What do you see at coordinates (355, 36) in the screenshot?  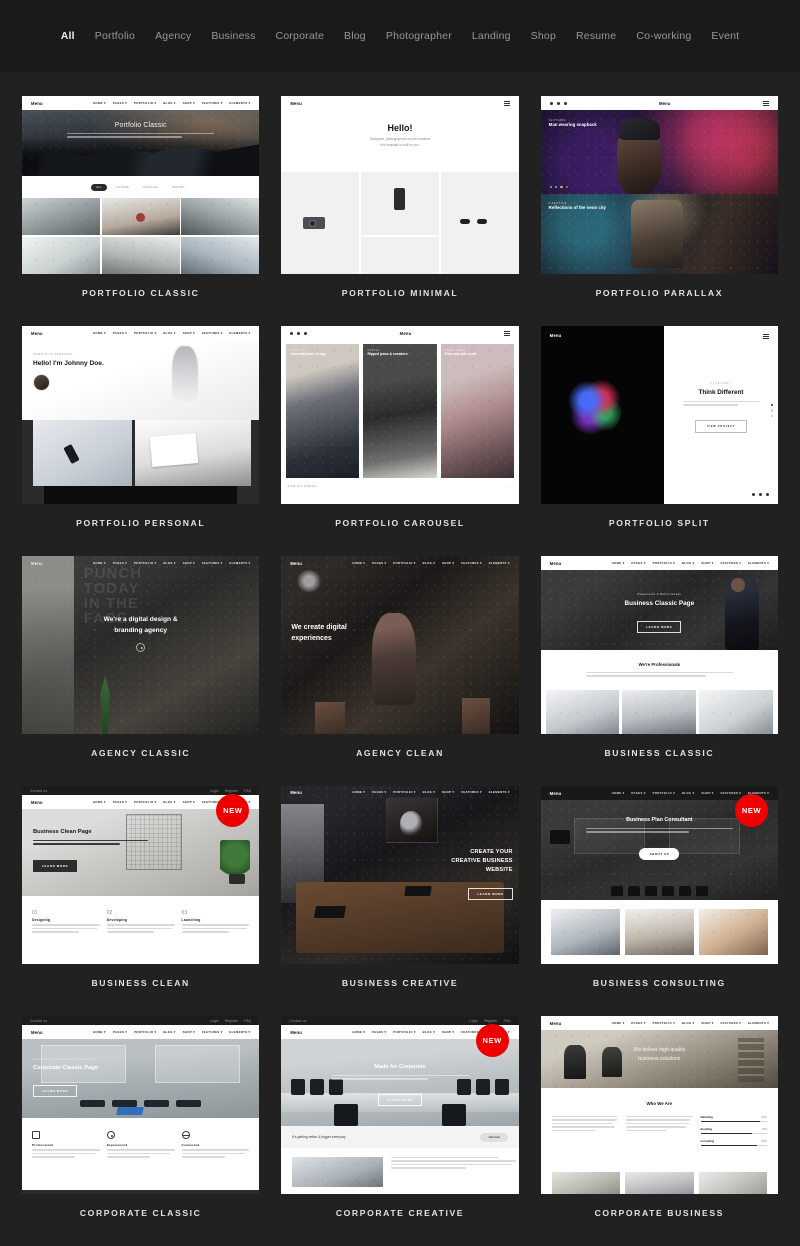 I see `filter-item-blog: Blog` at bounding box center [355, 36].